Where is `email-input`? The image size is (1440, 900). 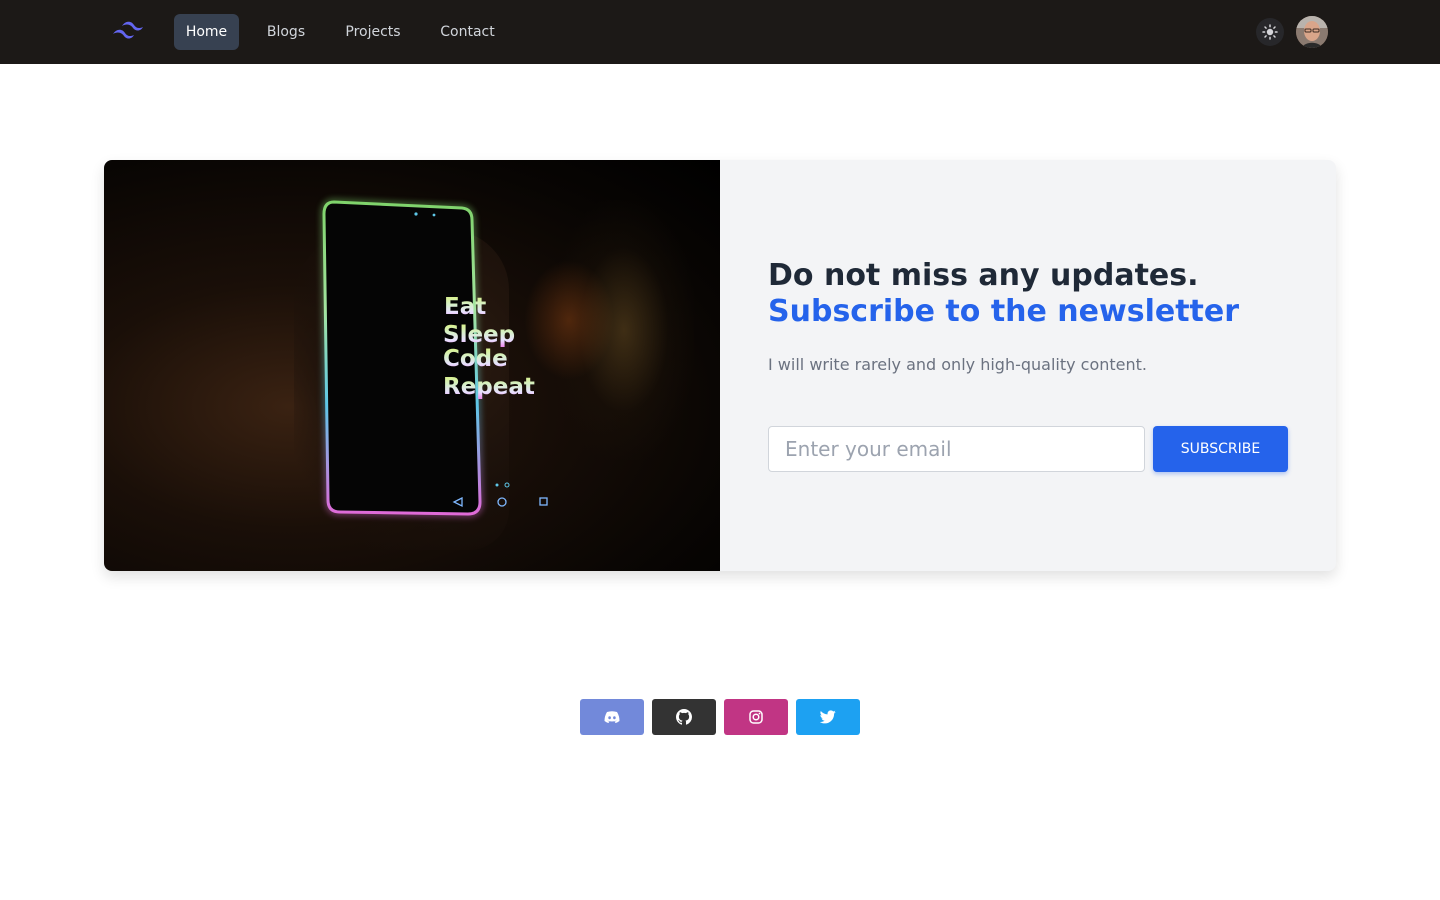
email-input is located at coordinates (956, 449).